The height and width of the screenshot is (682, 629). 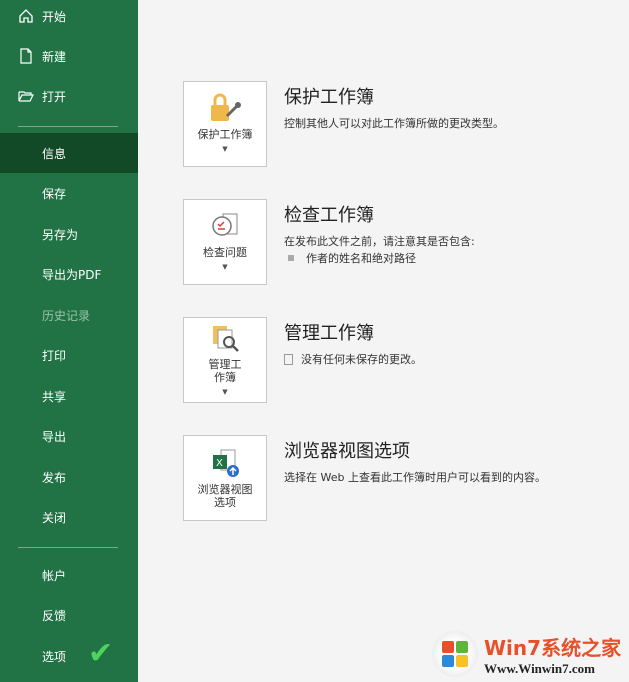 I want to click on protect-section: 保护工作簿 控制其他人可以对此工作簿所做的更改类型。, so click(x=394, y=108).